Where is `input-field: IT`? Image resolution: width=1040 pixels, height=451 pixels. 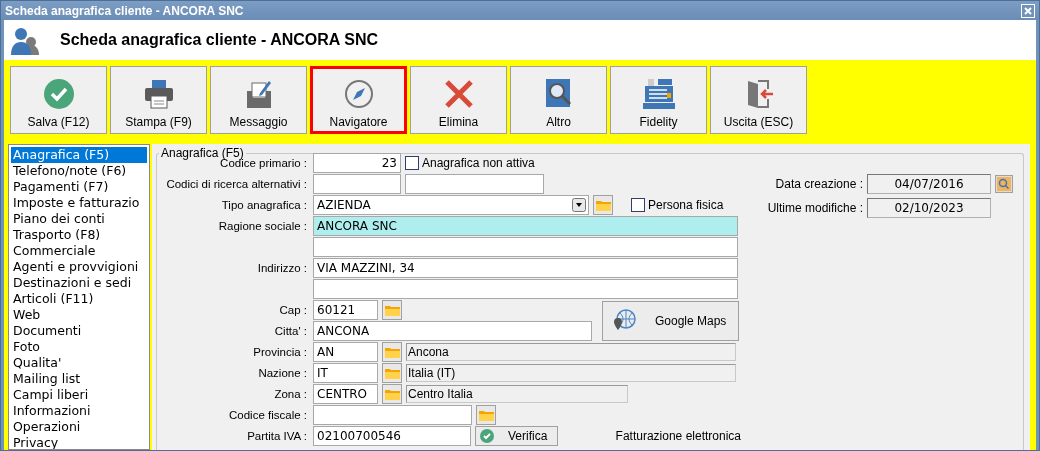
input-field: IT is located at coordinates (345, 373).